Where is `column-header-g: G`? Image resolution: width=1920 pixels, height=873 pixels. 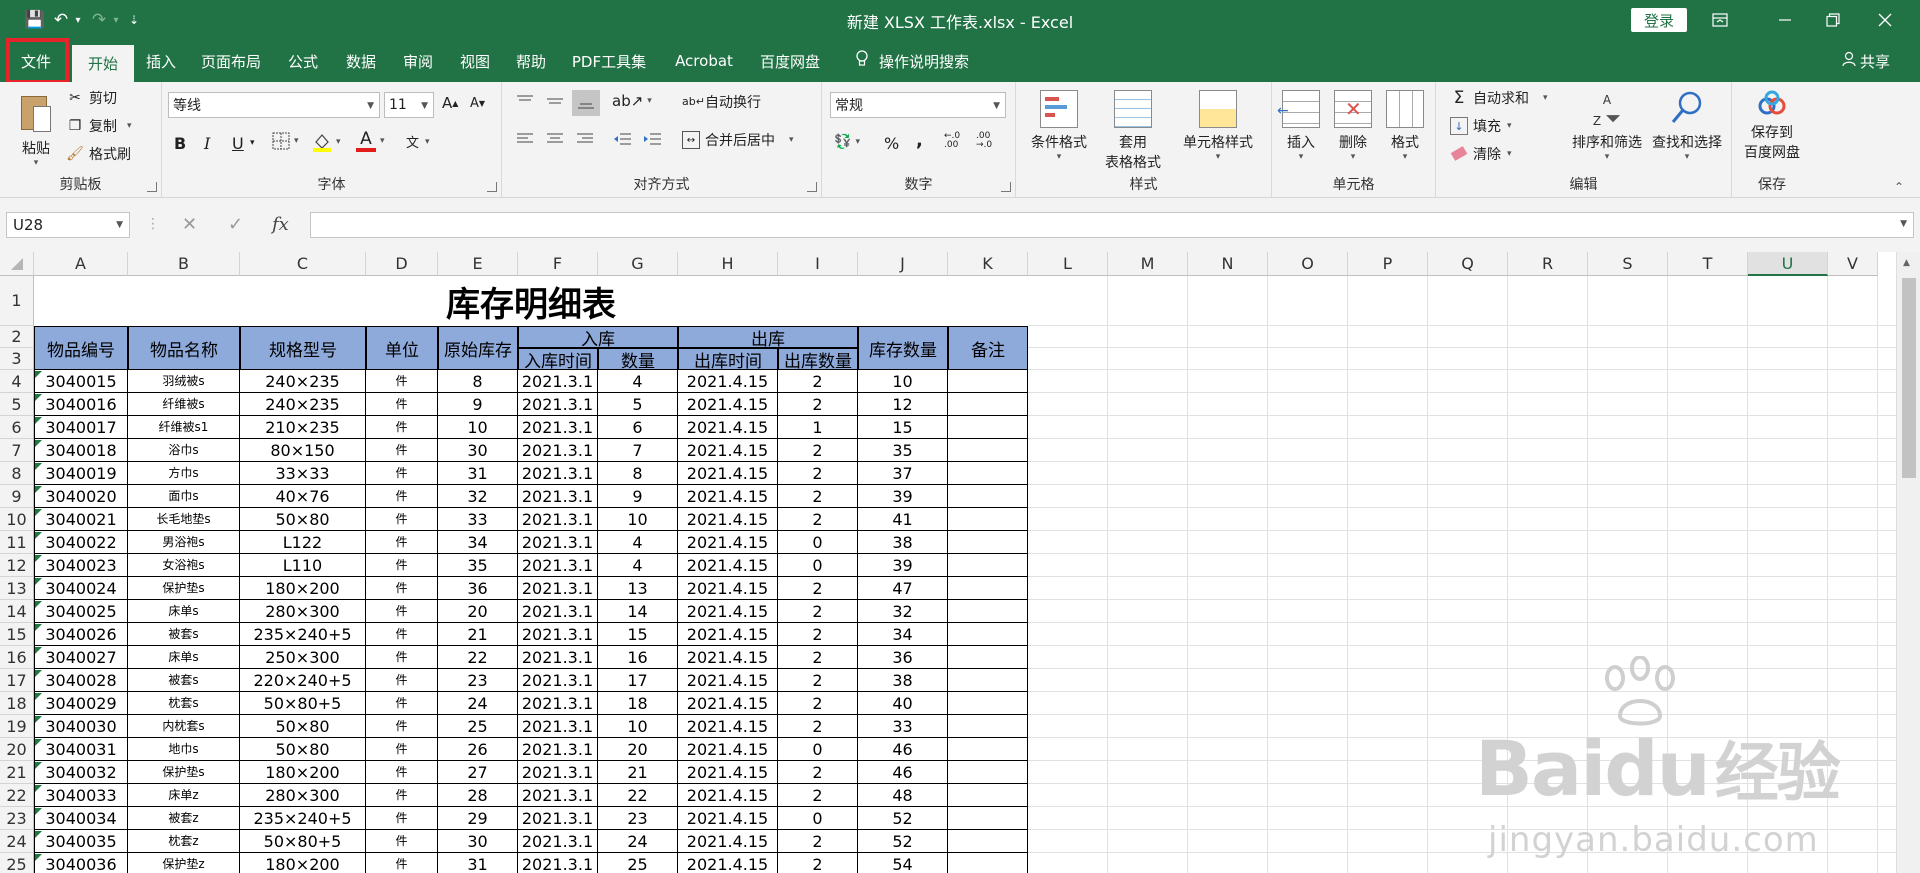
column-header-g: G is located at coordinates (638, 264).